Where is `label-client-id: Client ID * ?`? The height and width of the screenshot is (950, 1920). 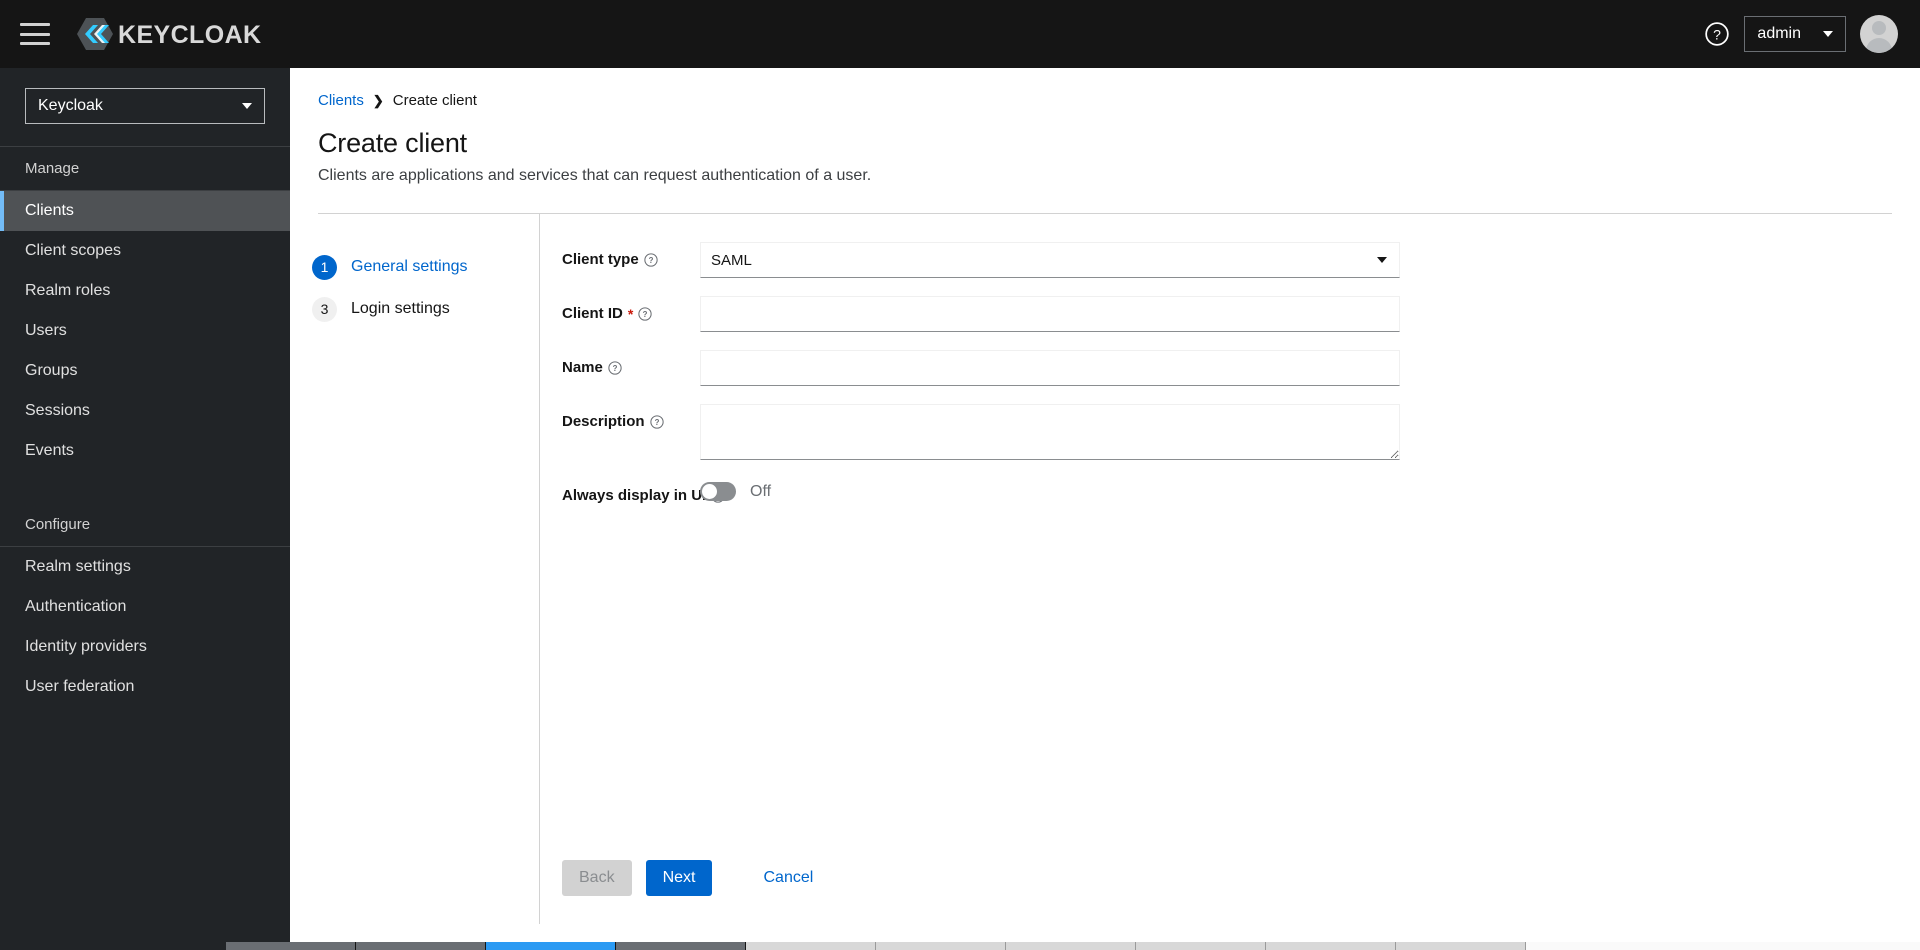
label-client-id: Client ID * ? is located at coordinates (631, 309).